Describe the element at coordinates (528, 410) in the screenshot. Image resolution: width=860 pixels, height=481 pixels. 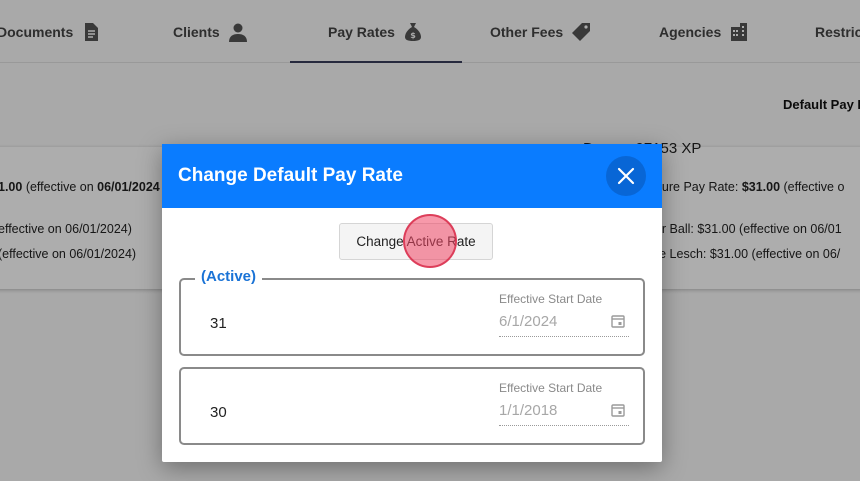
I see `effective-start-date-field: 1/1/2018` at that location.